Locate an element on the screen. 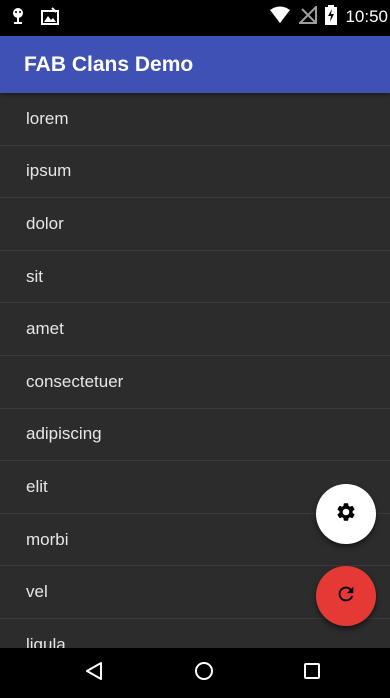  list-item-label: ipsum is located at coordinates (49, 171).